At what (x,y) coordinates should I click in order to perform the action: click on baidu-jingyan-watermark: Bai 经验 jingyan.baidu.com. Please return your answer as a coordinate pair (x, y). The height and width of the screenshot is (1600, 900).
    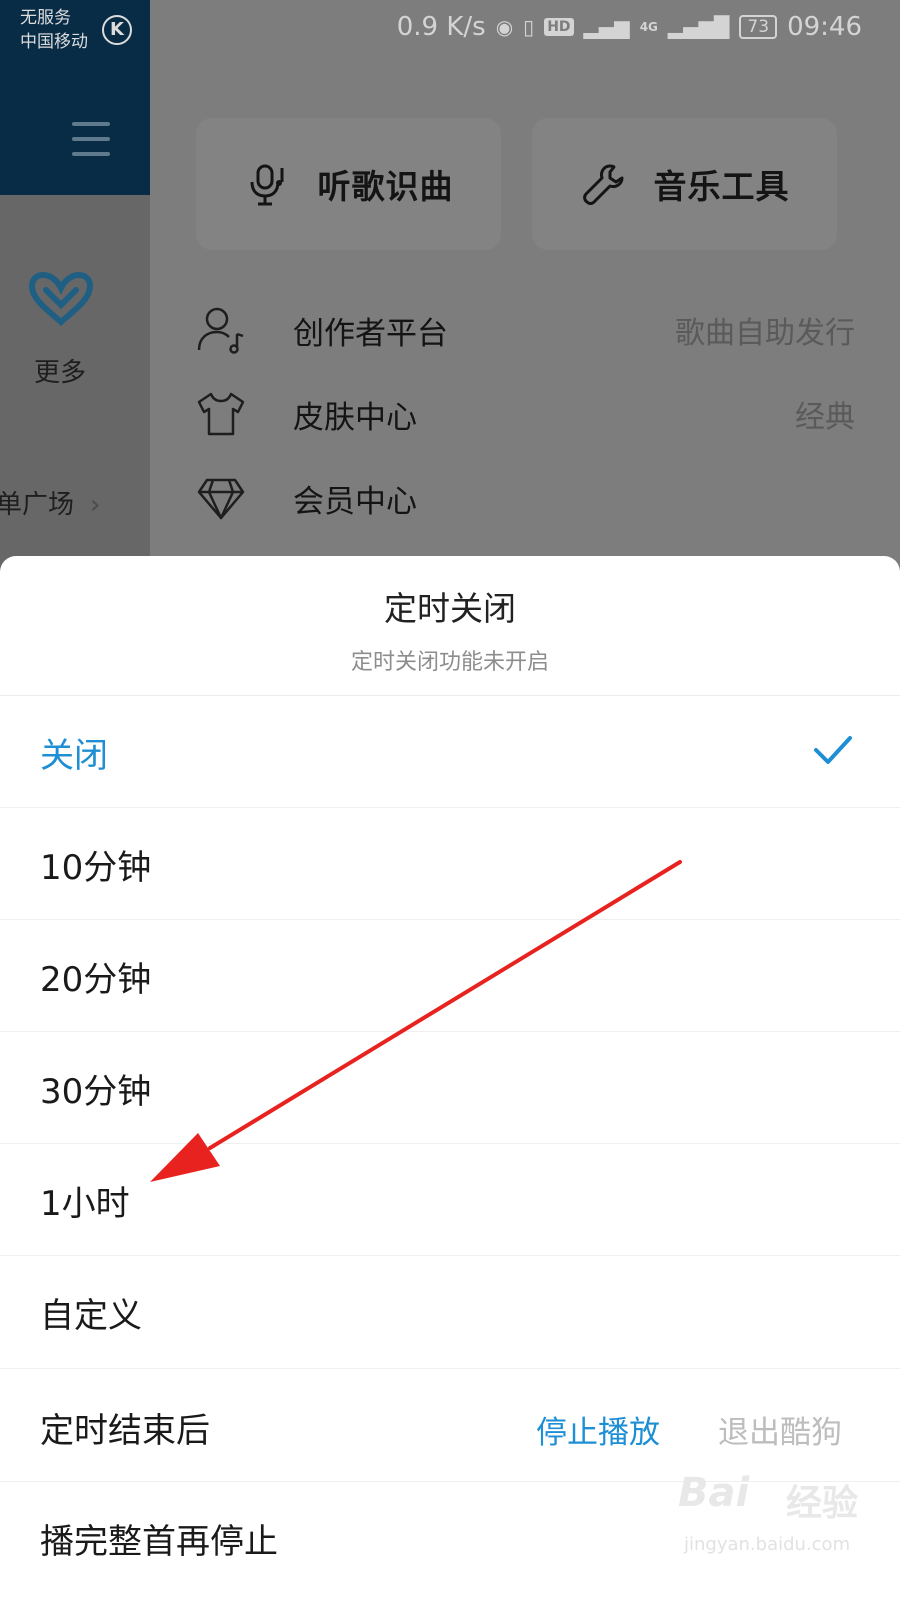
    Looking at the image, I should click on (778, 1529).